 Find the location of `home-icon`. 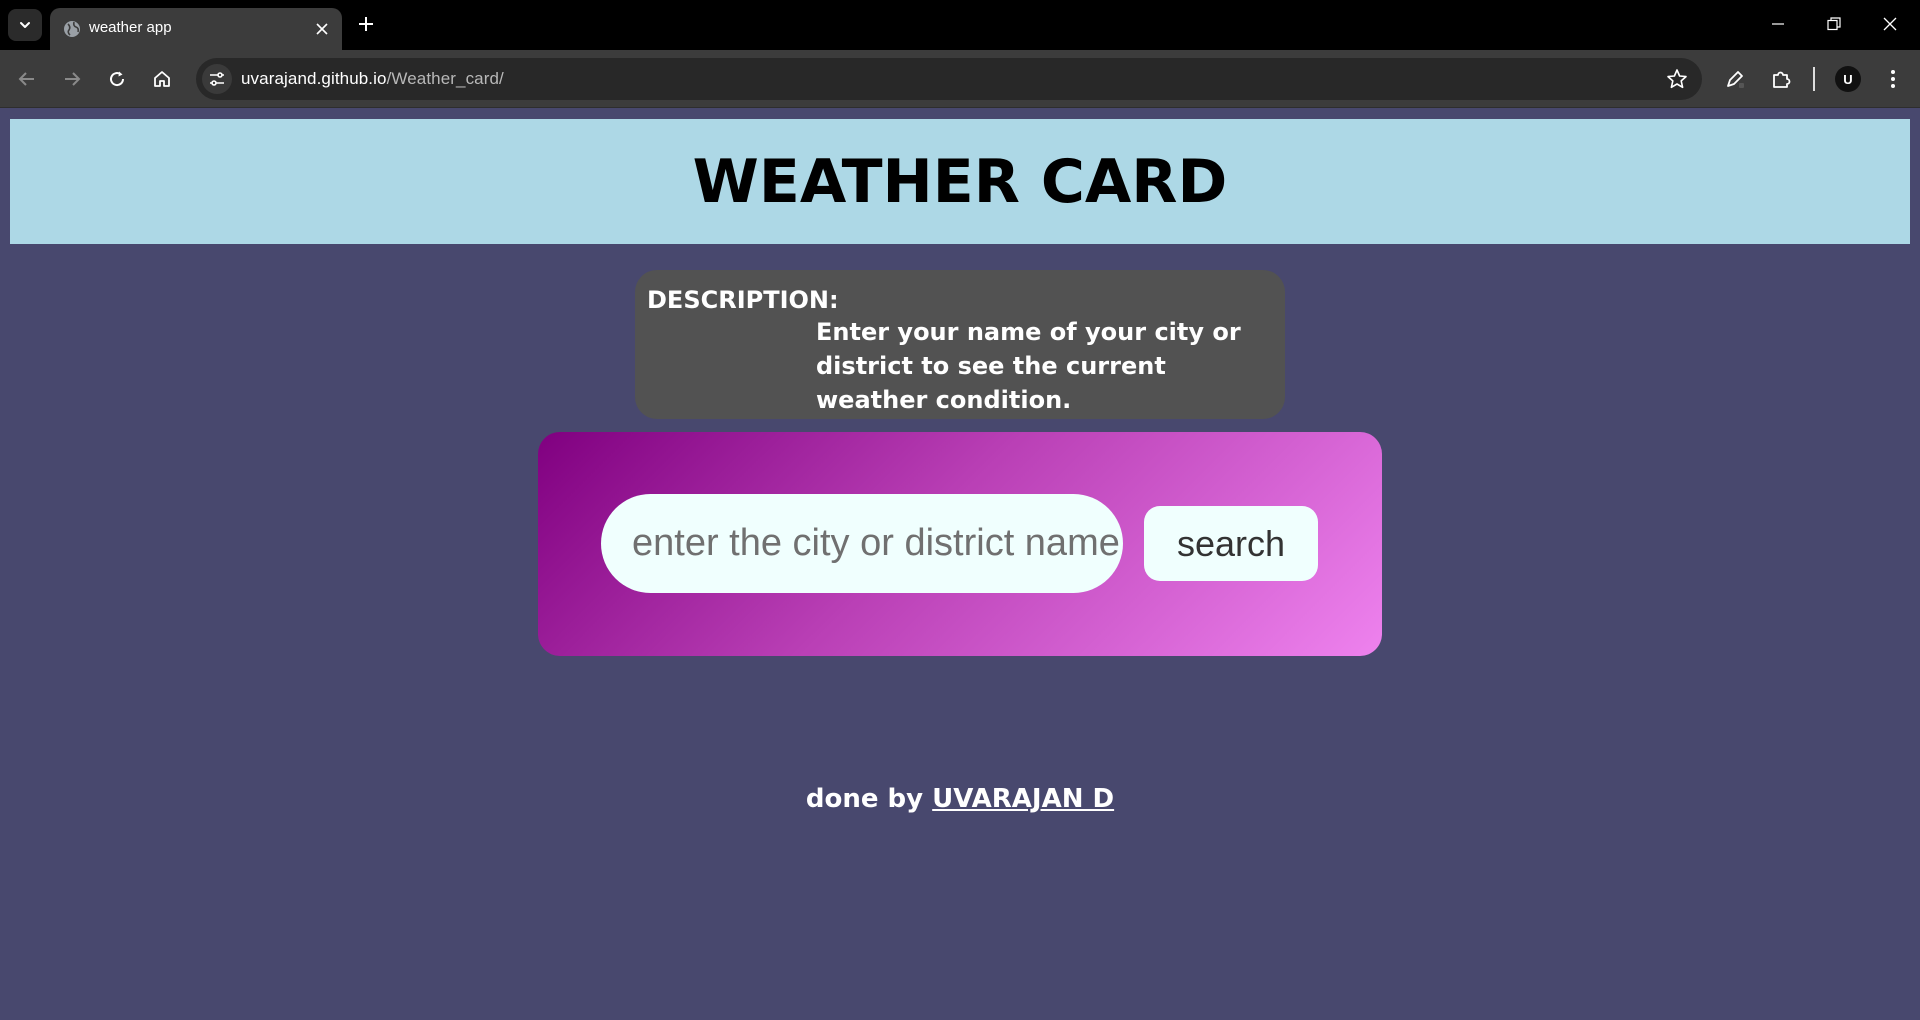

home-icon is located at coordinates (162, 79).